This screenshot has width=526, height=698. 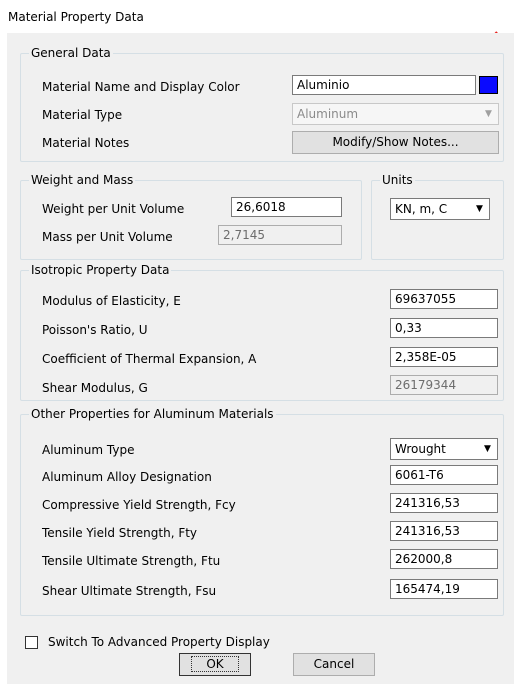 What do you see at coordinates (149, 359) in the screenshot?
I see `thermal-expansion-label: Coefficient of Thermal Expansion, A` at bounding box center [149, 359].